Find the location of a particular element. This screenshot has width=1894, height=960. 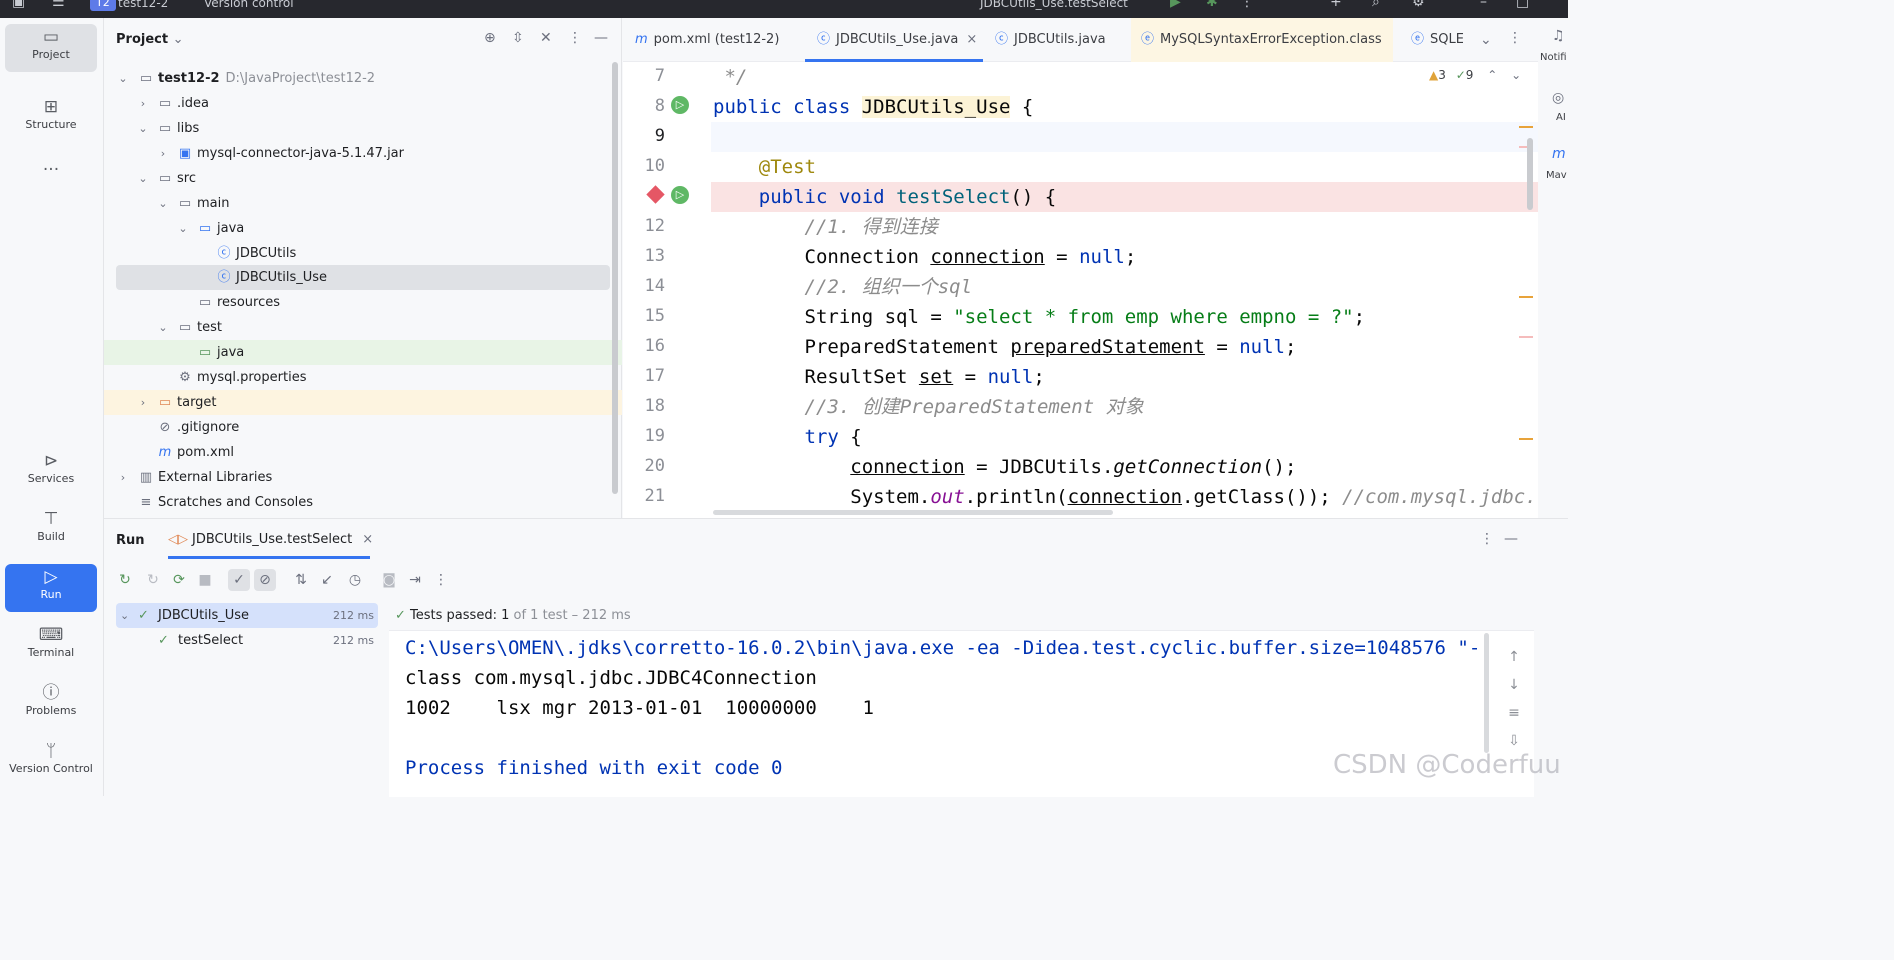

version-control-menu: Version control is located at coordinates (249, 5).